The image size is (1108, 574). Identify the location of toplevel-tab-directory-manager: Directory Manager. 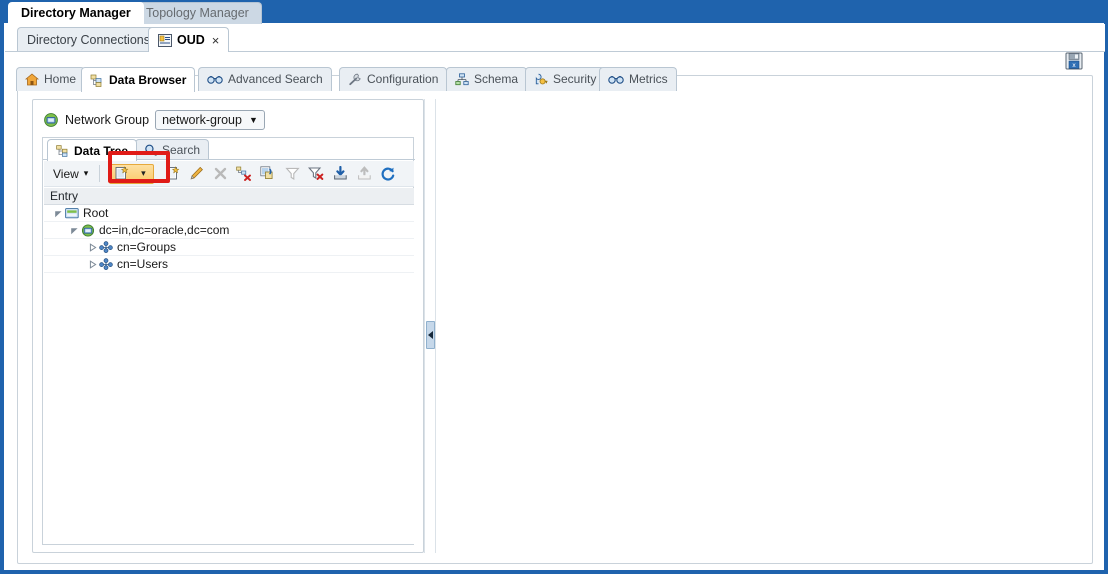
(76, 13).